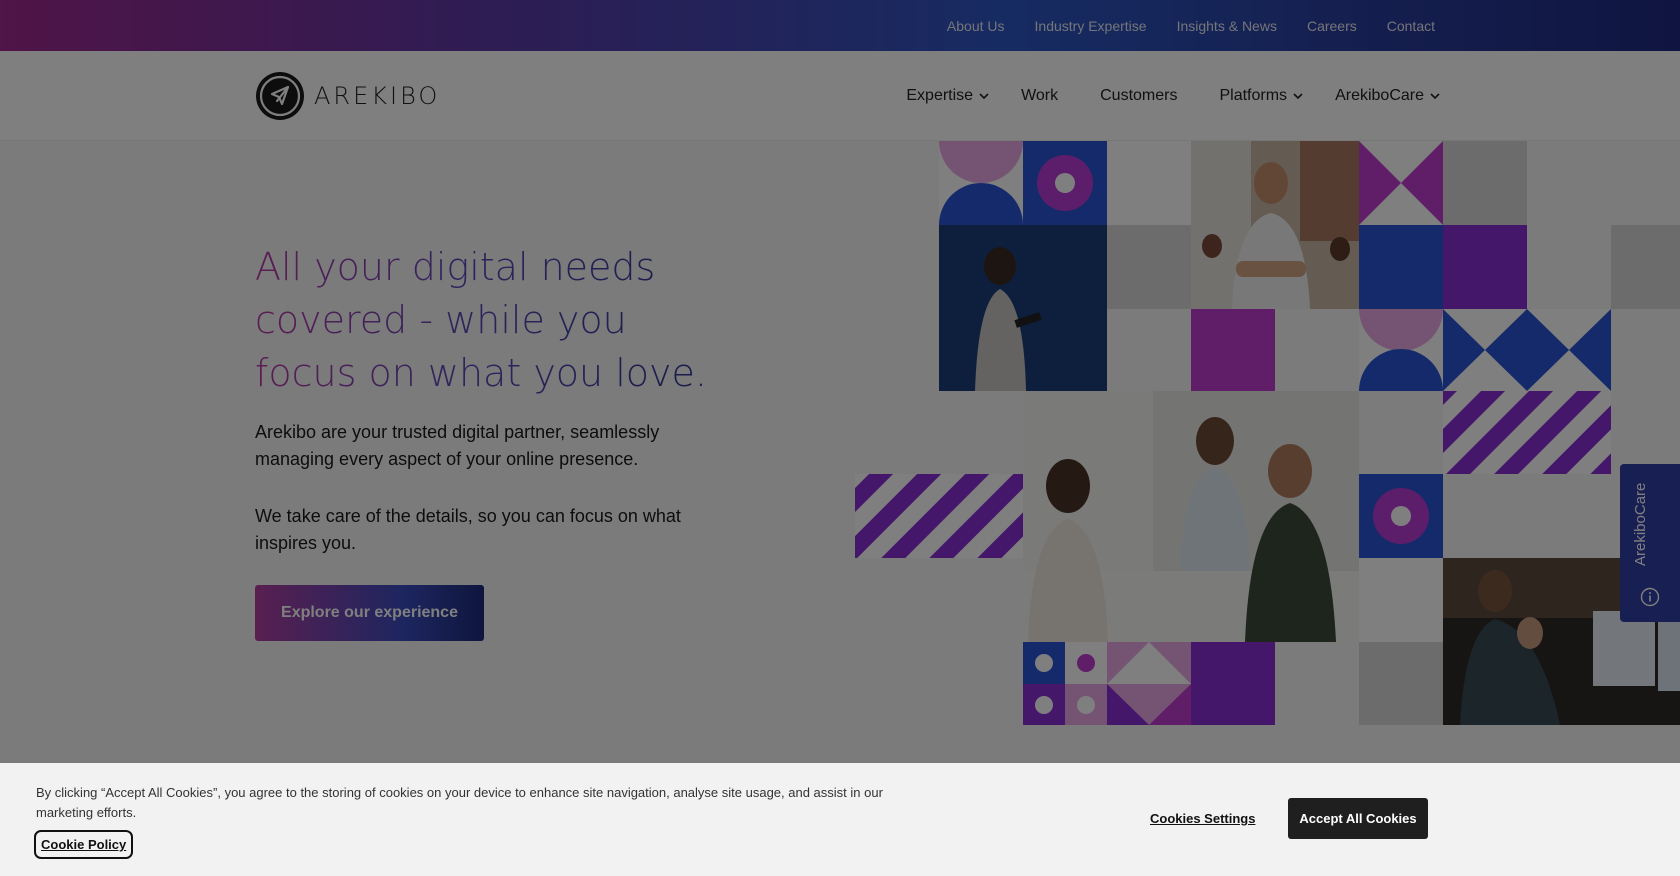 The height and width of the screenshot is (876, 1680). What do you see at coordinates (1358, 818) in the screenshot?
I see `accept-all-cookies-button: Accept All Cookies` at bounding box center [1358, 818].